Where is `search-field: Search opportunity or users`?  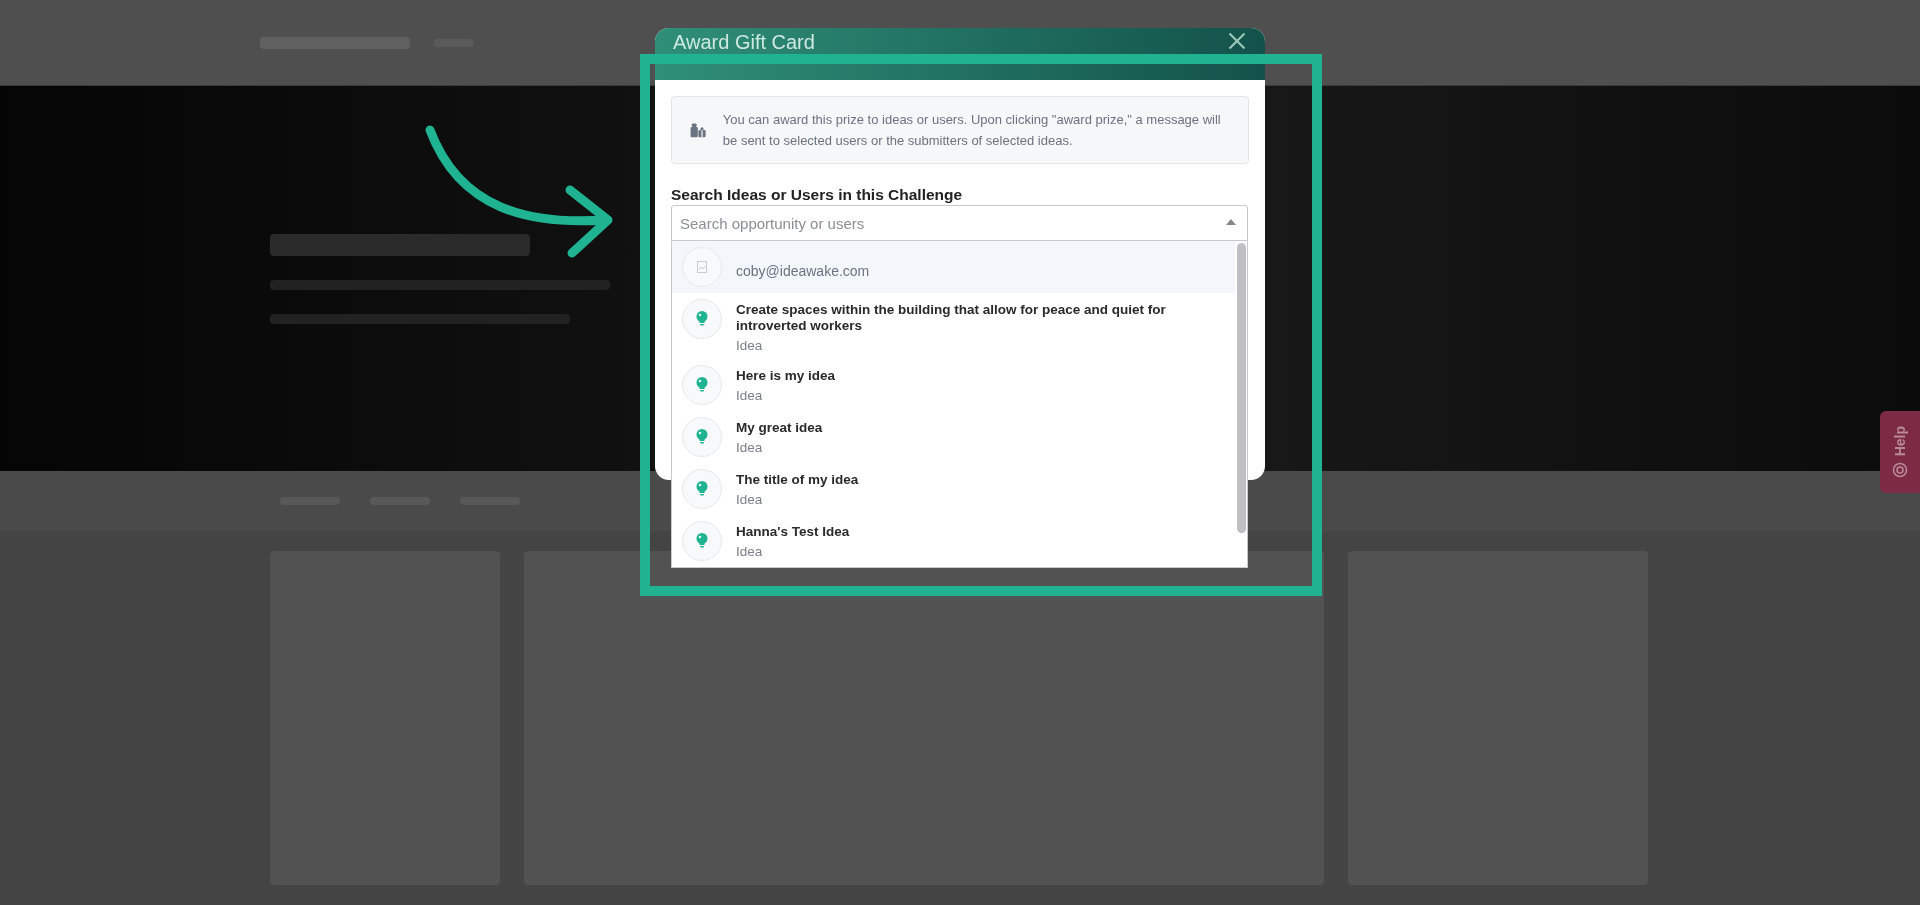 search-field: Search opportunity or users is located at coordinates (959, 223).